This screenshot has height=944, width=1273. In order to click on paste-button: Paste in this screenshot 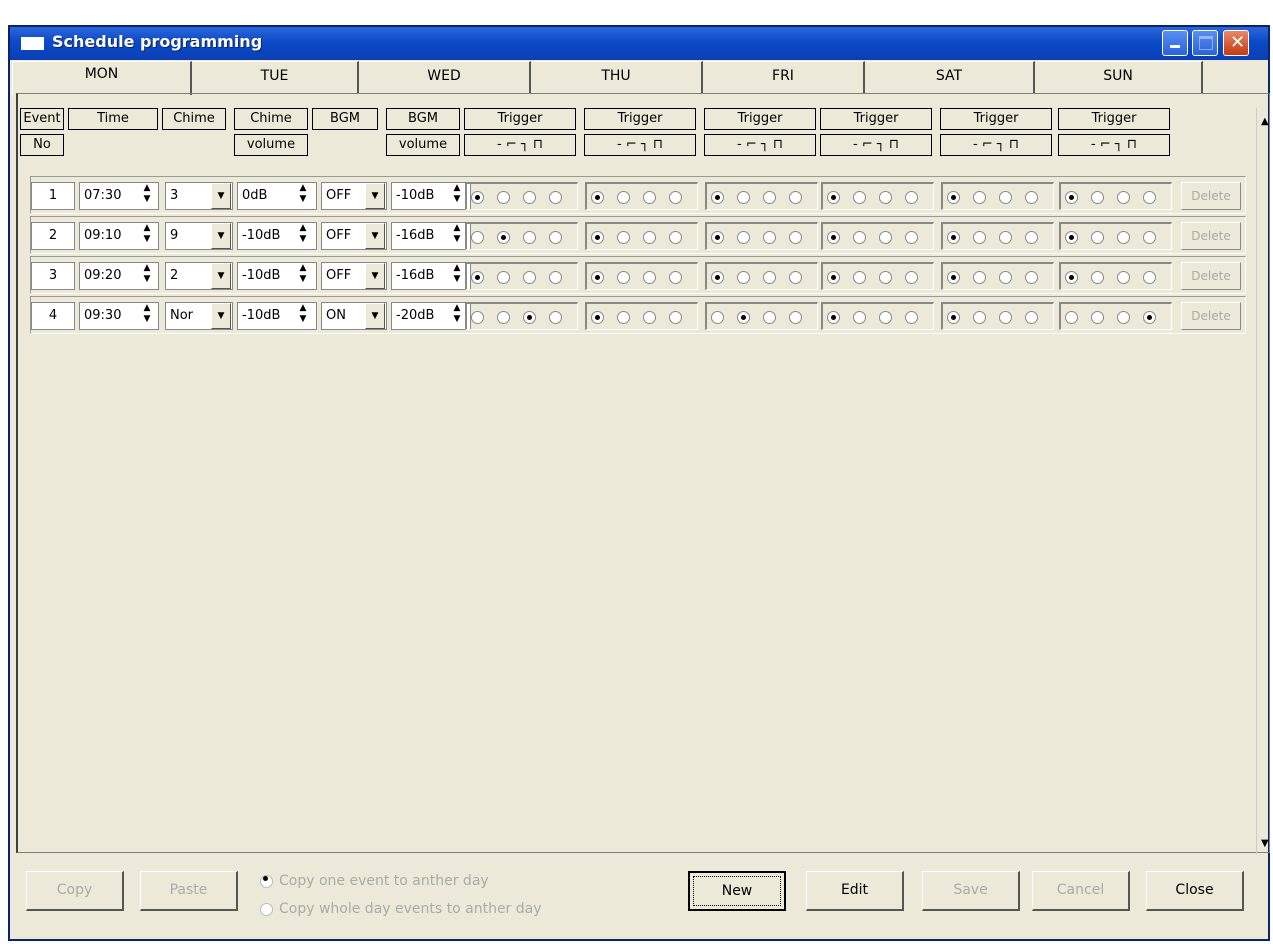, I will do `click(189, 891)`.